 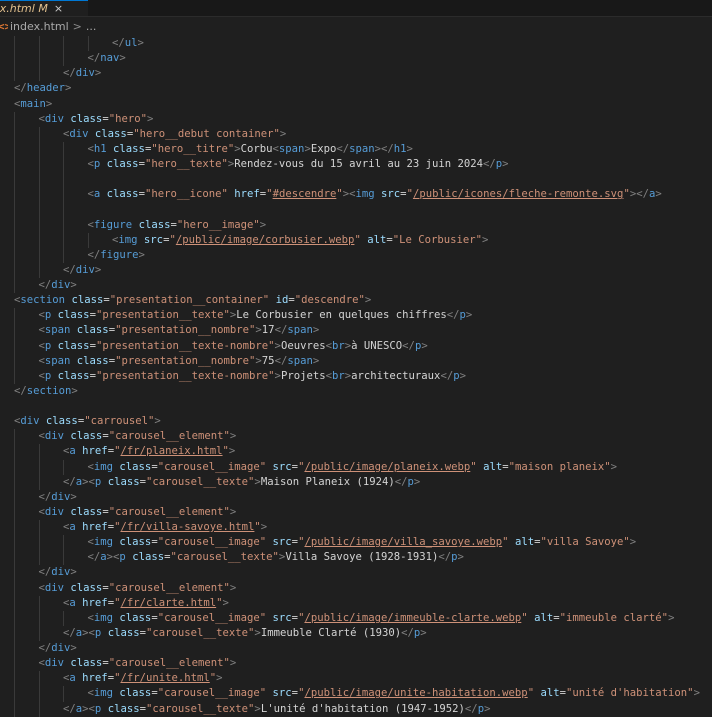 I want to click on code-token: alt, so click(x=544, y=617).